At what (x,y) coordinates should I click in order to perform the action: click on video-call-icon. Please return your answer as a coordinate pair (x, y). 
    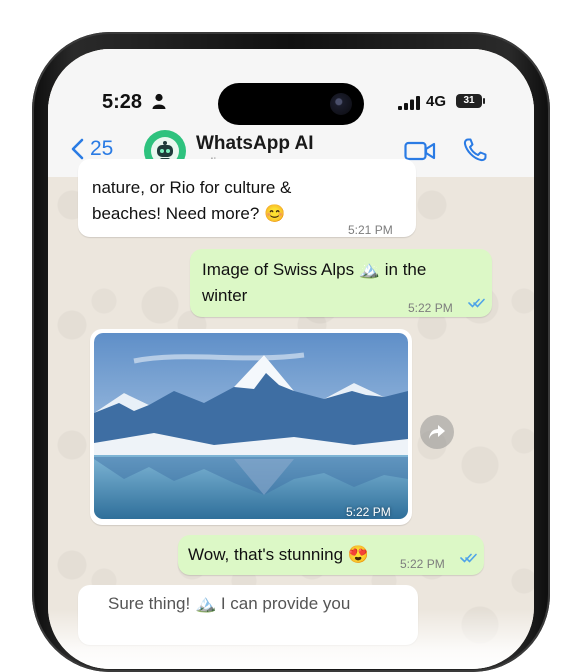
    Looking at the image, I should click on (420, 151).